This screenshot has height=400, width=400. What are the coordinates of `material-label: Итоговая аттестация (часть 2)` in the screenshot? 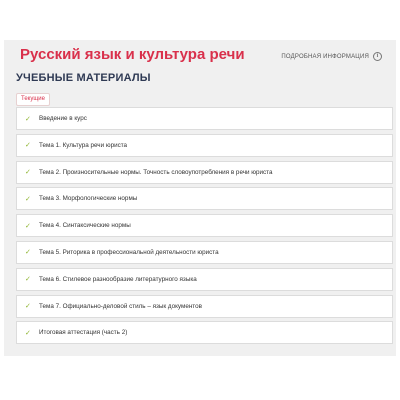 It's located at (83, 333).